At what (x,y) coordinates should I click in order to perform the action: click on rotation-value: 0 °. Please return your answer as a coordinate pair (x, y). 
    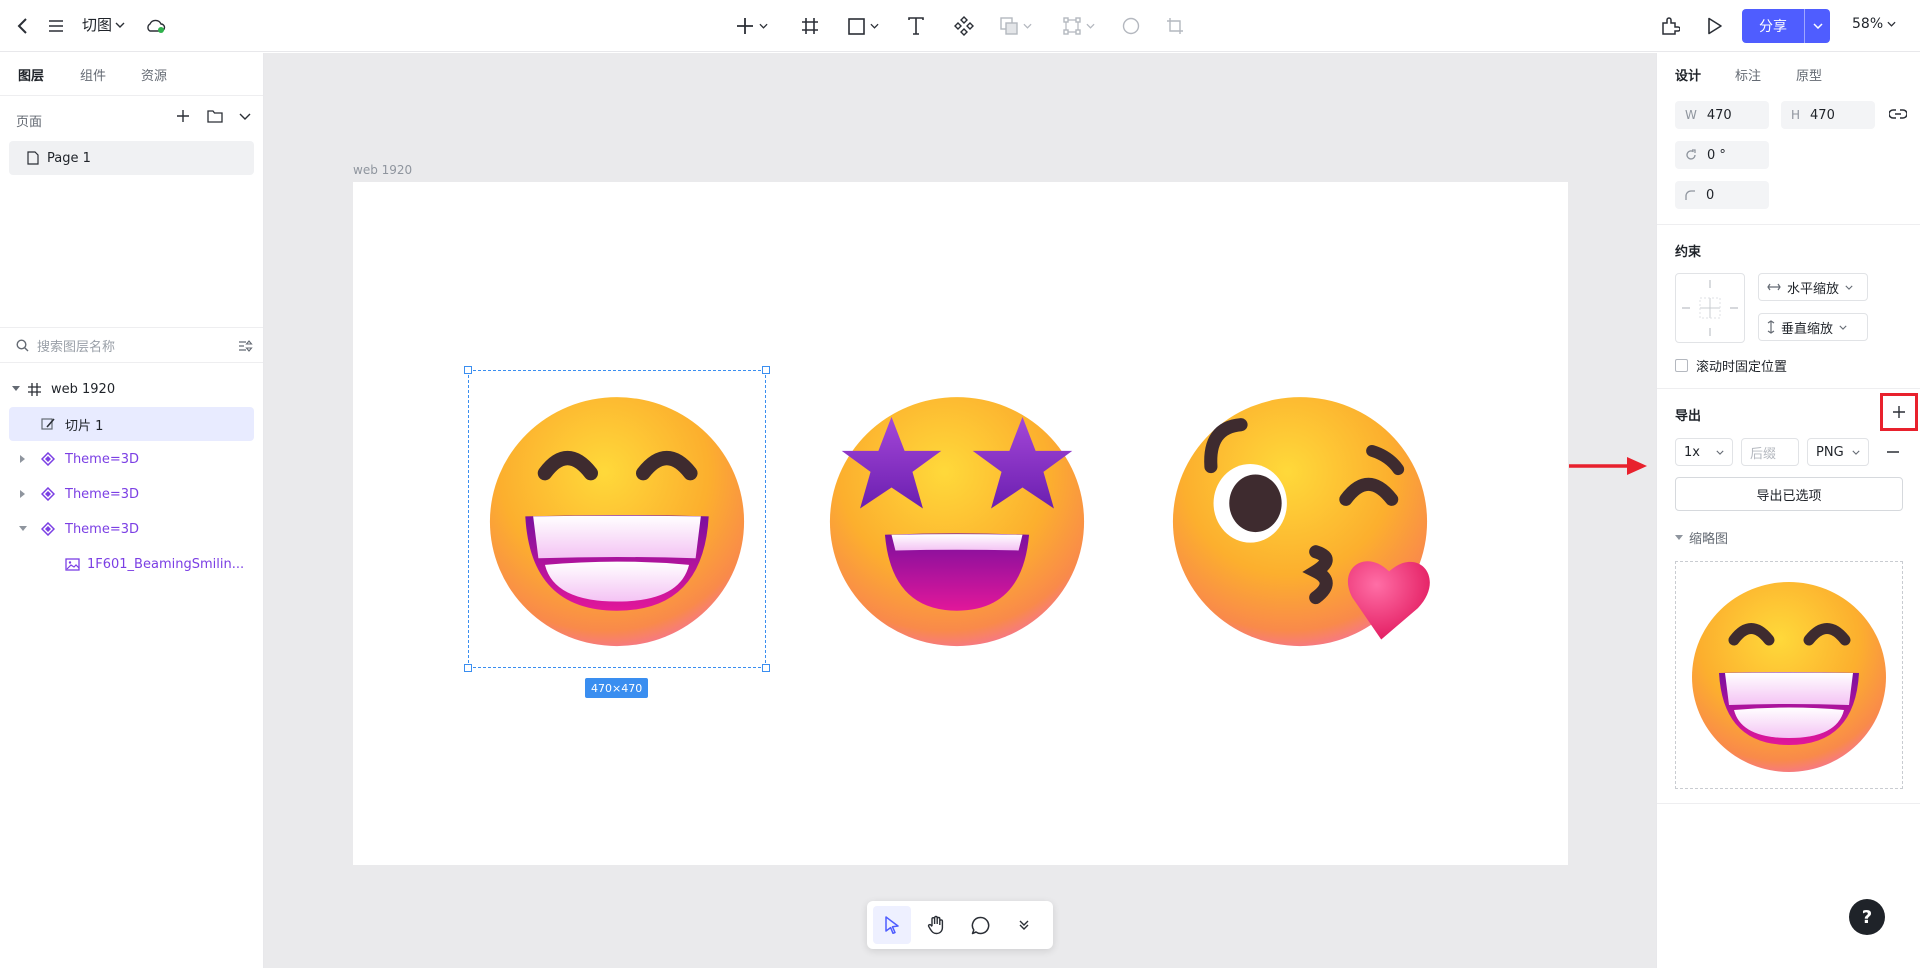
    Looking at the image, I should click on (1716, 155).